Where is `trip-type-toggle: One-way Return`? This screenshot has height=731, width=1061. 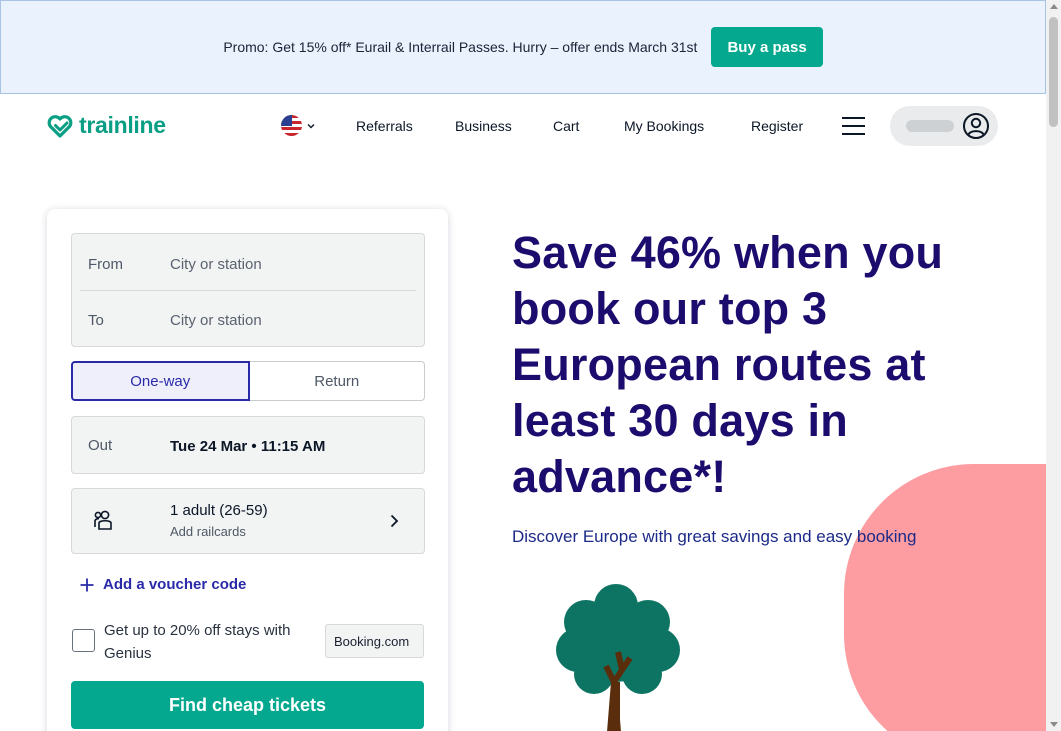
trip-type-toggle: One-way Return is located at coordinates (248, 381).